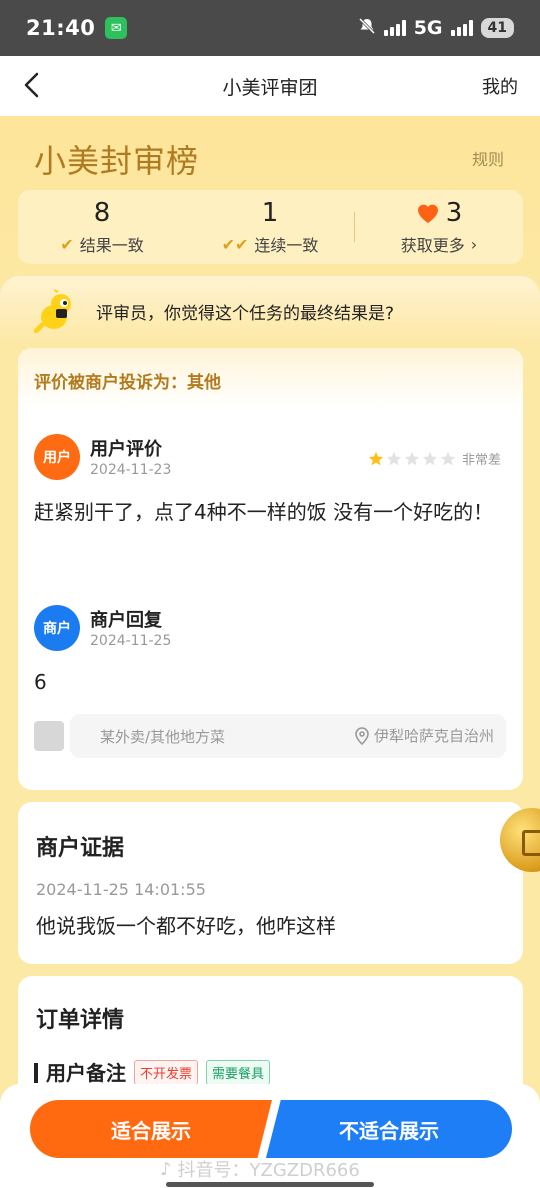  What do you see at coordinates (270, 378) in the screenshot?
I see `complaint-header: 评价被商户投诉为：其他` at bounding box center [270, 378].